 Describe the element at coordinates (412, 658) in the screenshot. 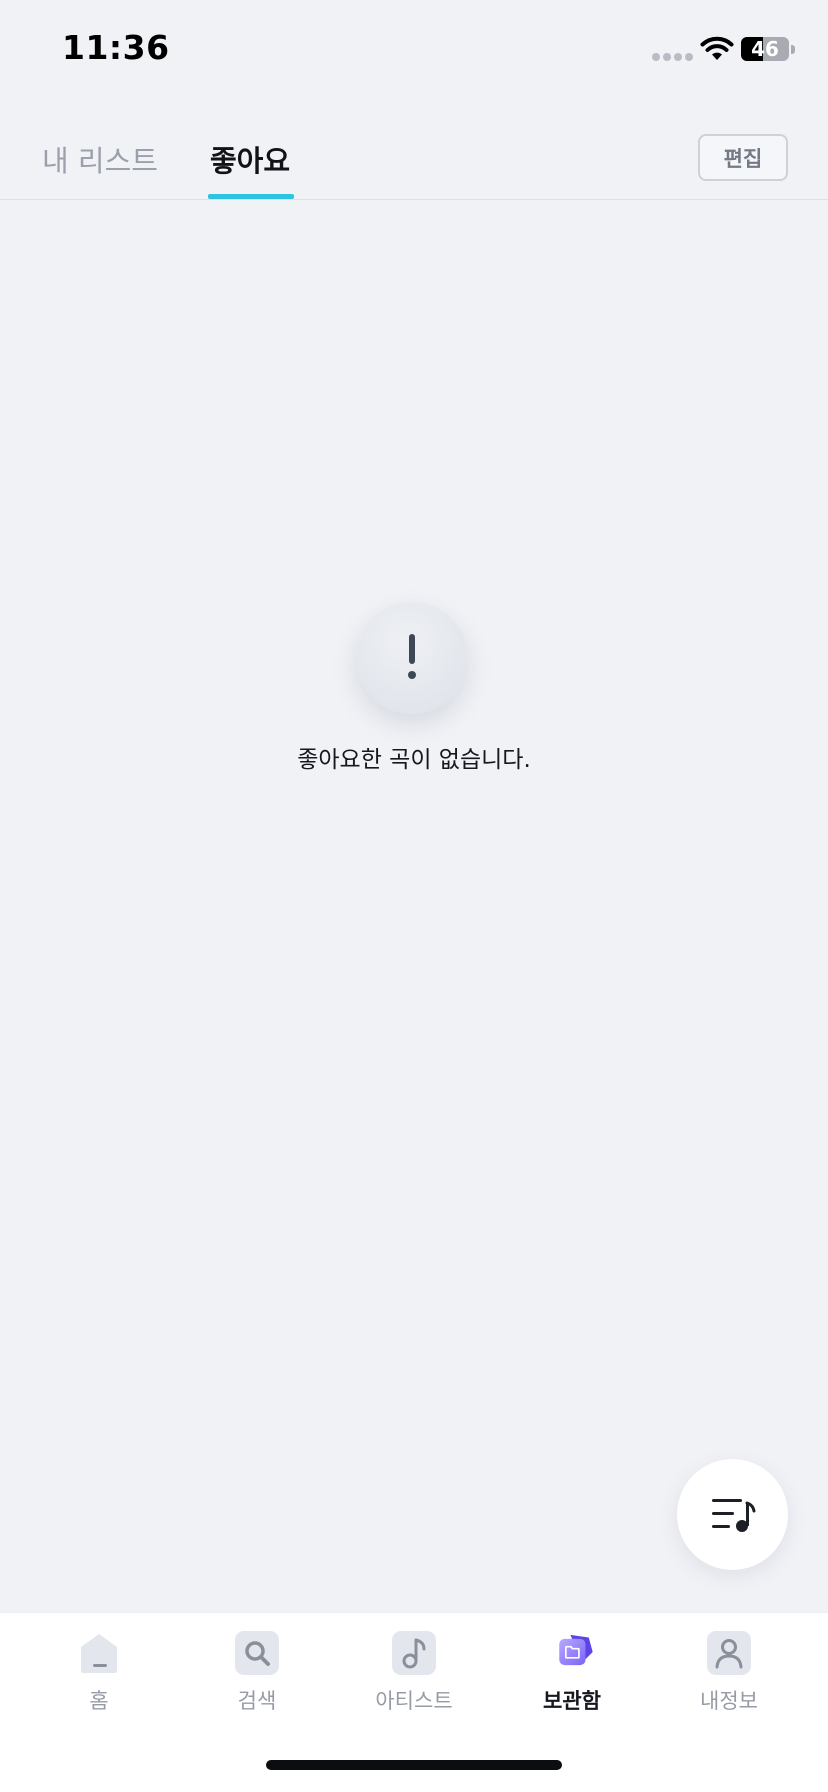

I see `exclamation-icon` at that location.